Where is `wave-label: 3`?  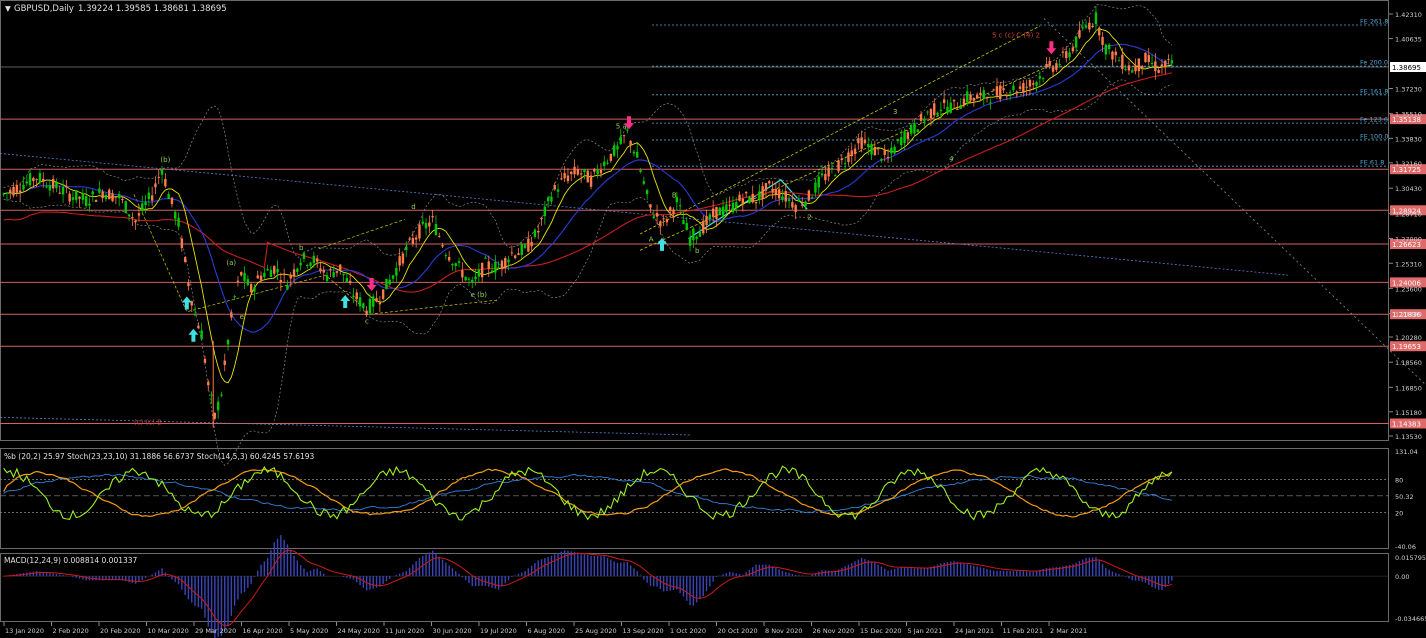 wave-label: 3 is located at coordinates (895, 112).